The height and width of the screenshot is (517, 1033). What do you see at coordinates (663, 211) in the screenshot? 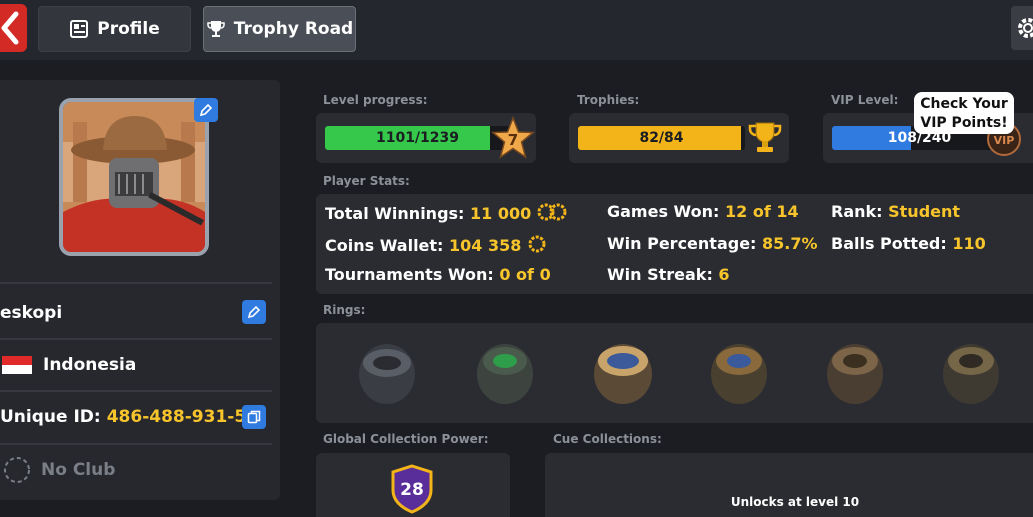
I see `games-won-label: Games Won:` at bounding box center [663, 211].